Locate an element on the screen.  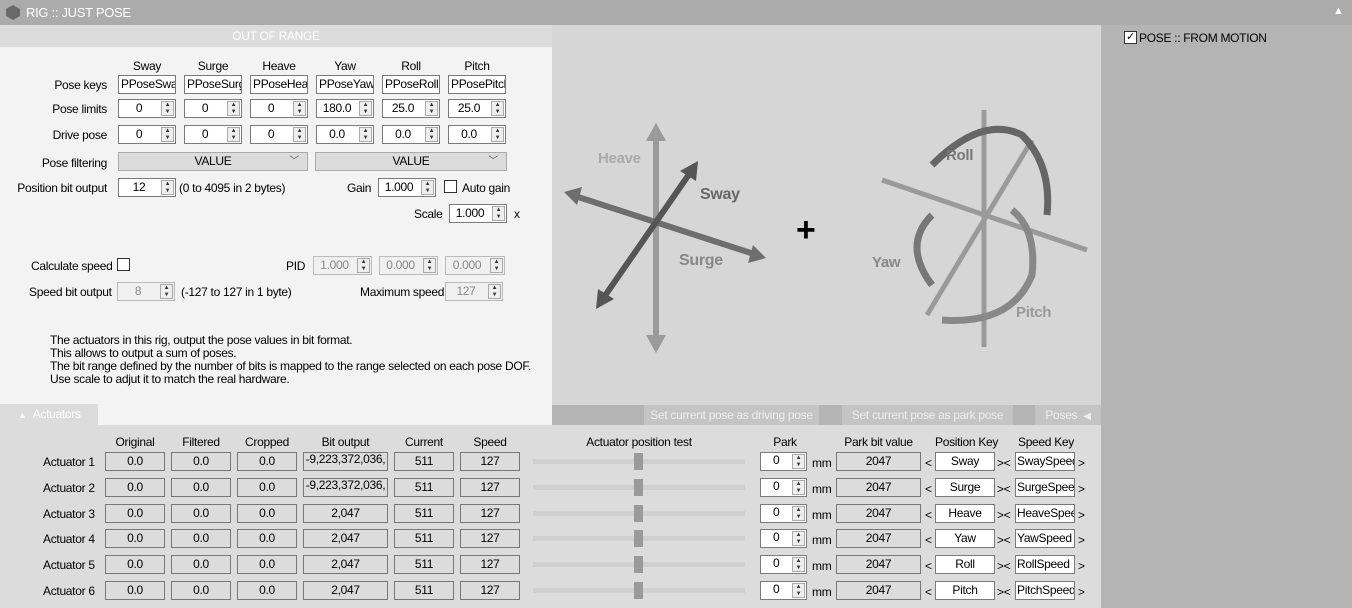
pose-key-input: PPoseSway is located at coordinates (147, 84).